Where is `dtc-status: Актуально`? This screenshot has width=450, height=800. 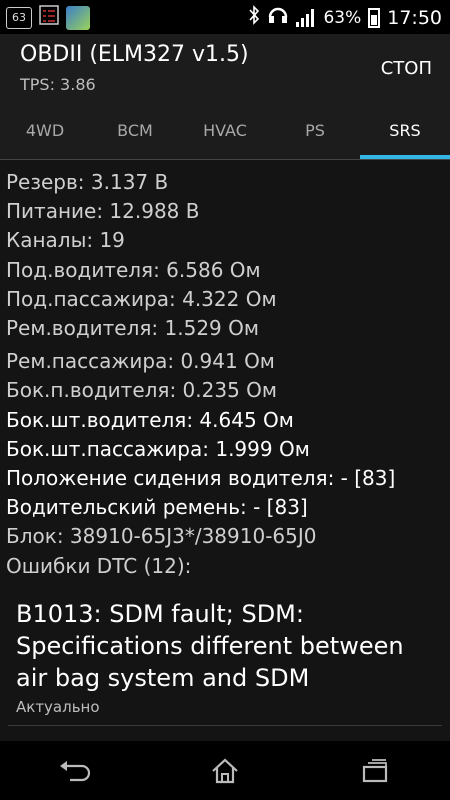 dtc-status: Актуально is located at coordinates (58, 707).